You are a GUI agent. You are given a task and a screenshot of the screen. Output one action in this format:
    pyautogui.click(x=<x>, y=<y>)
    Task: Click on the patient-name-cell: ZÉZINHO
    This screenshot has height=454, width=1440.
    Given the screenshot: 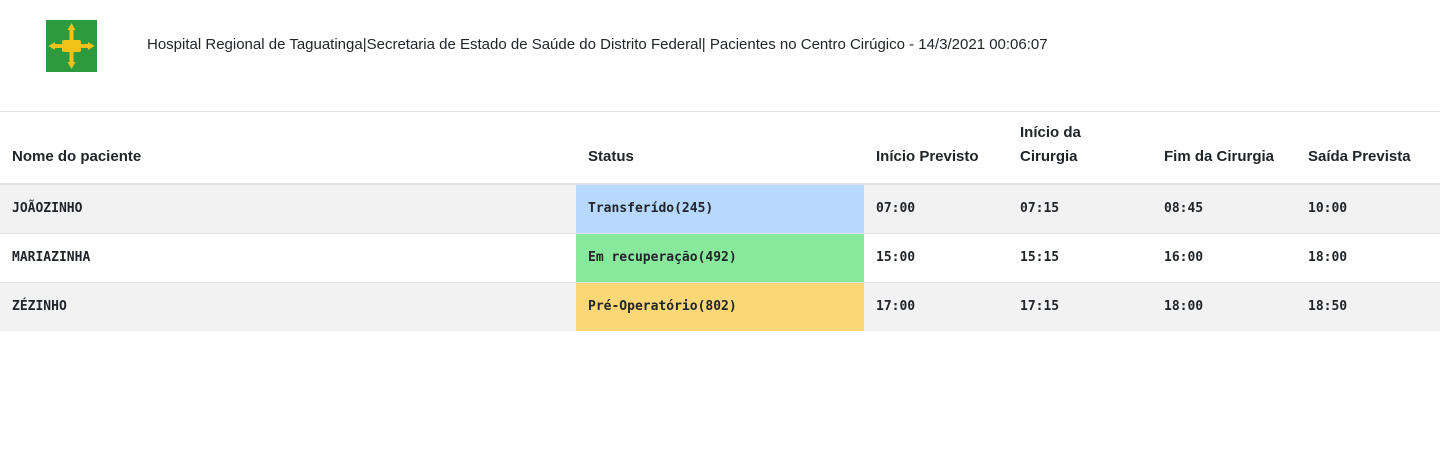 What is the action you would take?
    pyautogui.click(x=288, y=306)
    